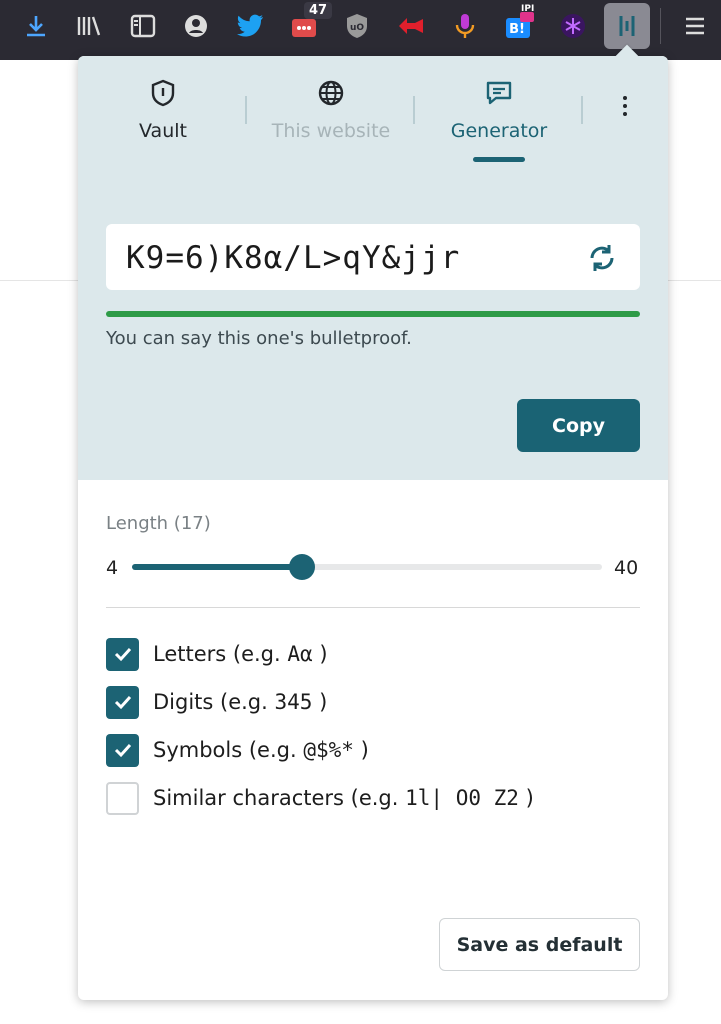  What do you see at coordinates (660, 26) in the screenshot?
I see `toolbar-divider` at bounding box center [660, 26].